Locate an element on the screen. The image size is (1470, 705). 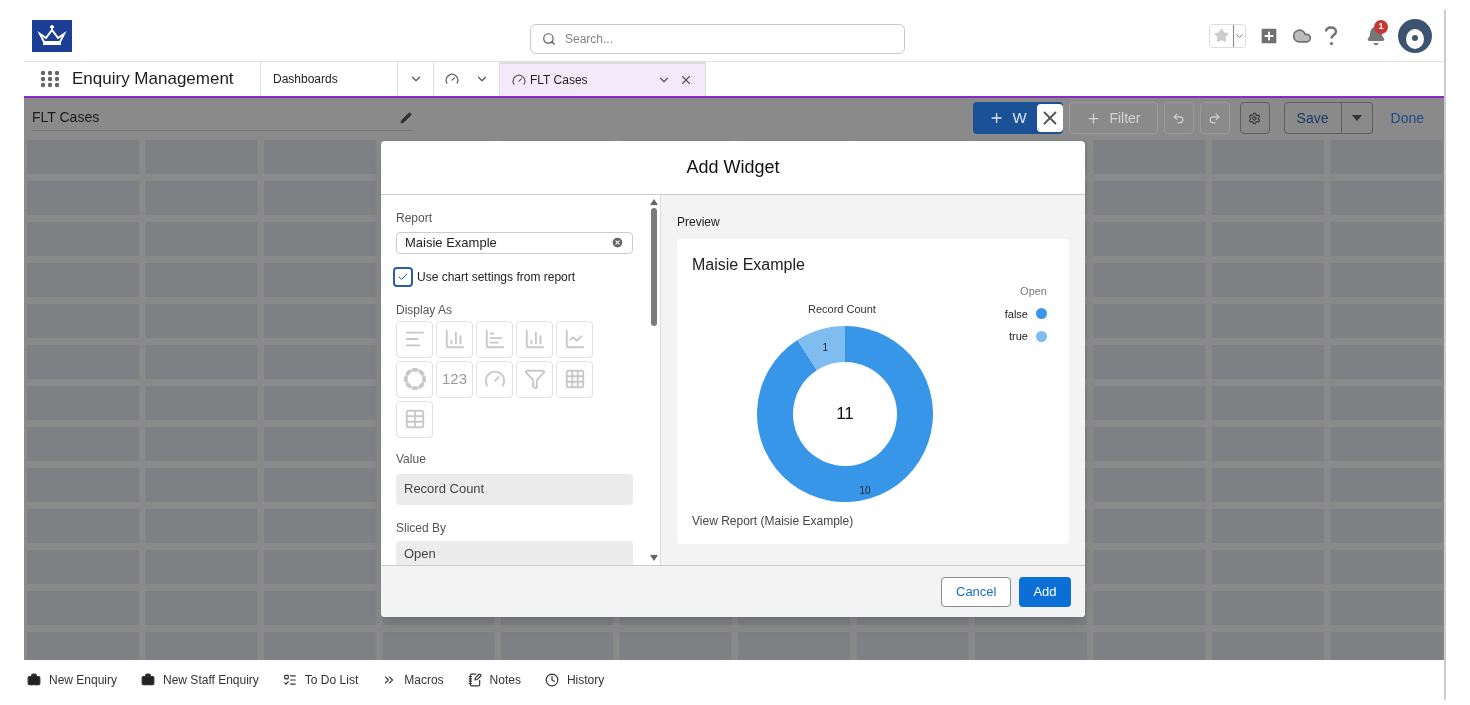
clear-icon is located at coordinates (617, 243).